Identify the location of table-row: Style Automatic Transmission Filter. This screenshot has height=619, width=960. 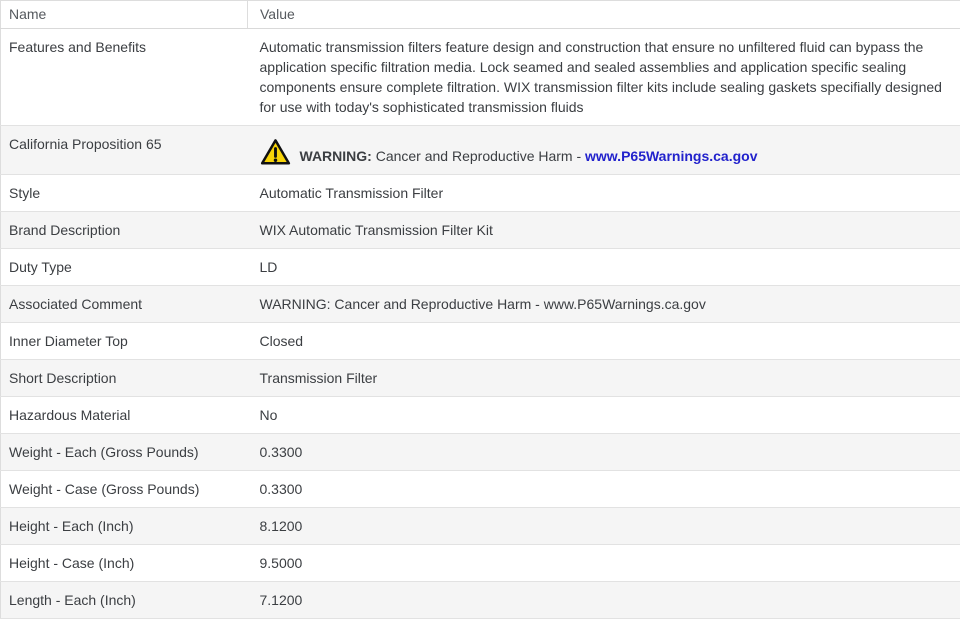
(480, 193).